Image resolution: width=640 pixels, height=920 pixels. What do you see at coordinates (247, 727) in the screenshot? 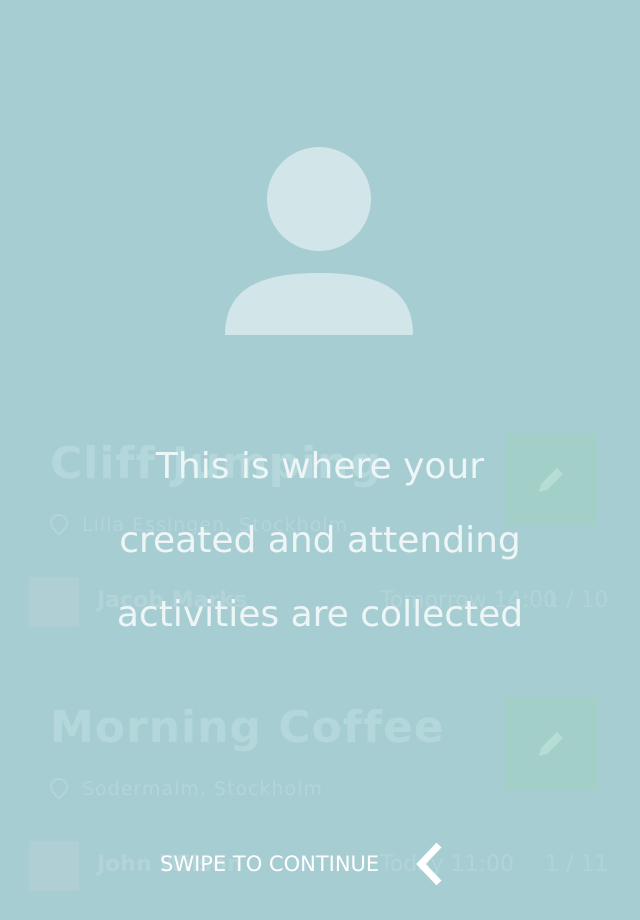
I see `activity-title: Morning Coffee` at bounding box center [247, 727].